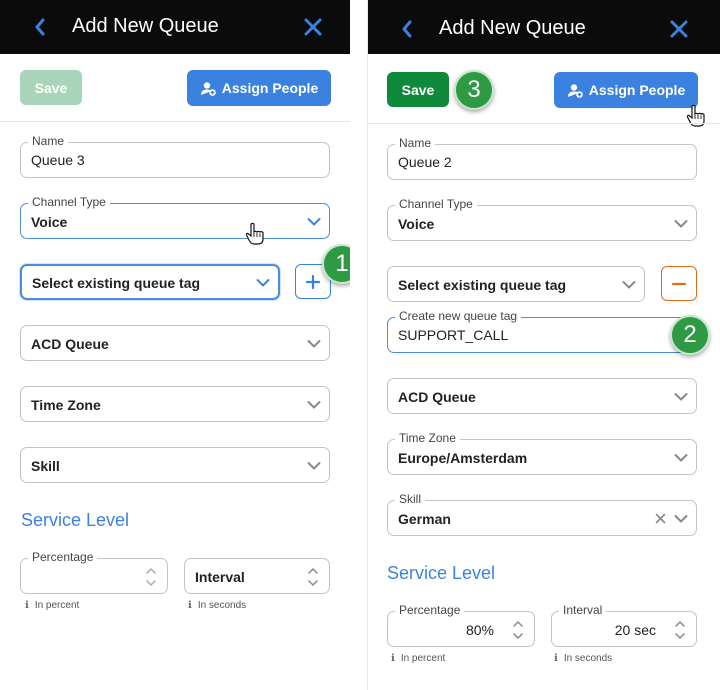  What do you see at coordinates (427, 438) in the screenshot?
I see `time-zone-label: Time Zone` at bounding box center [427, 438].